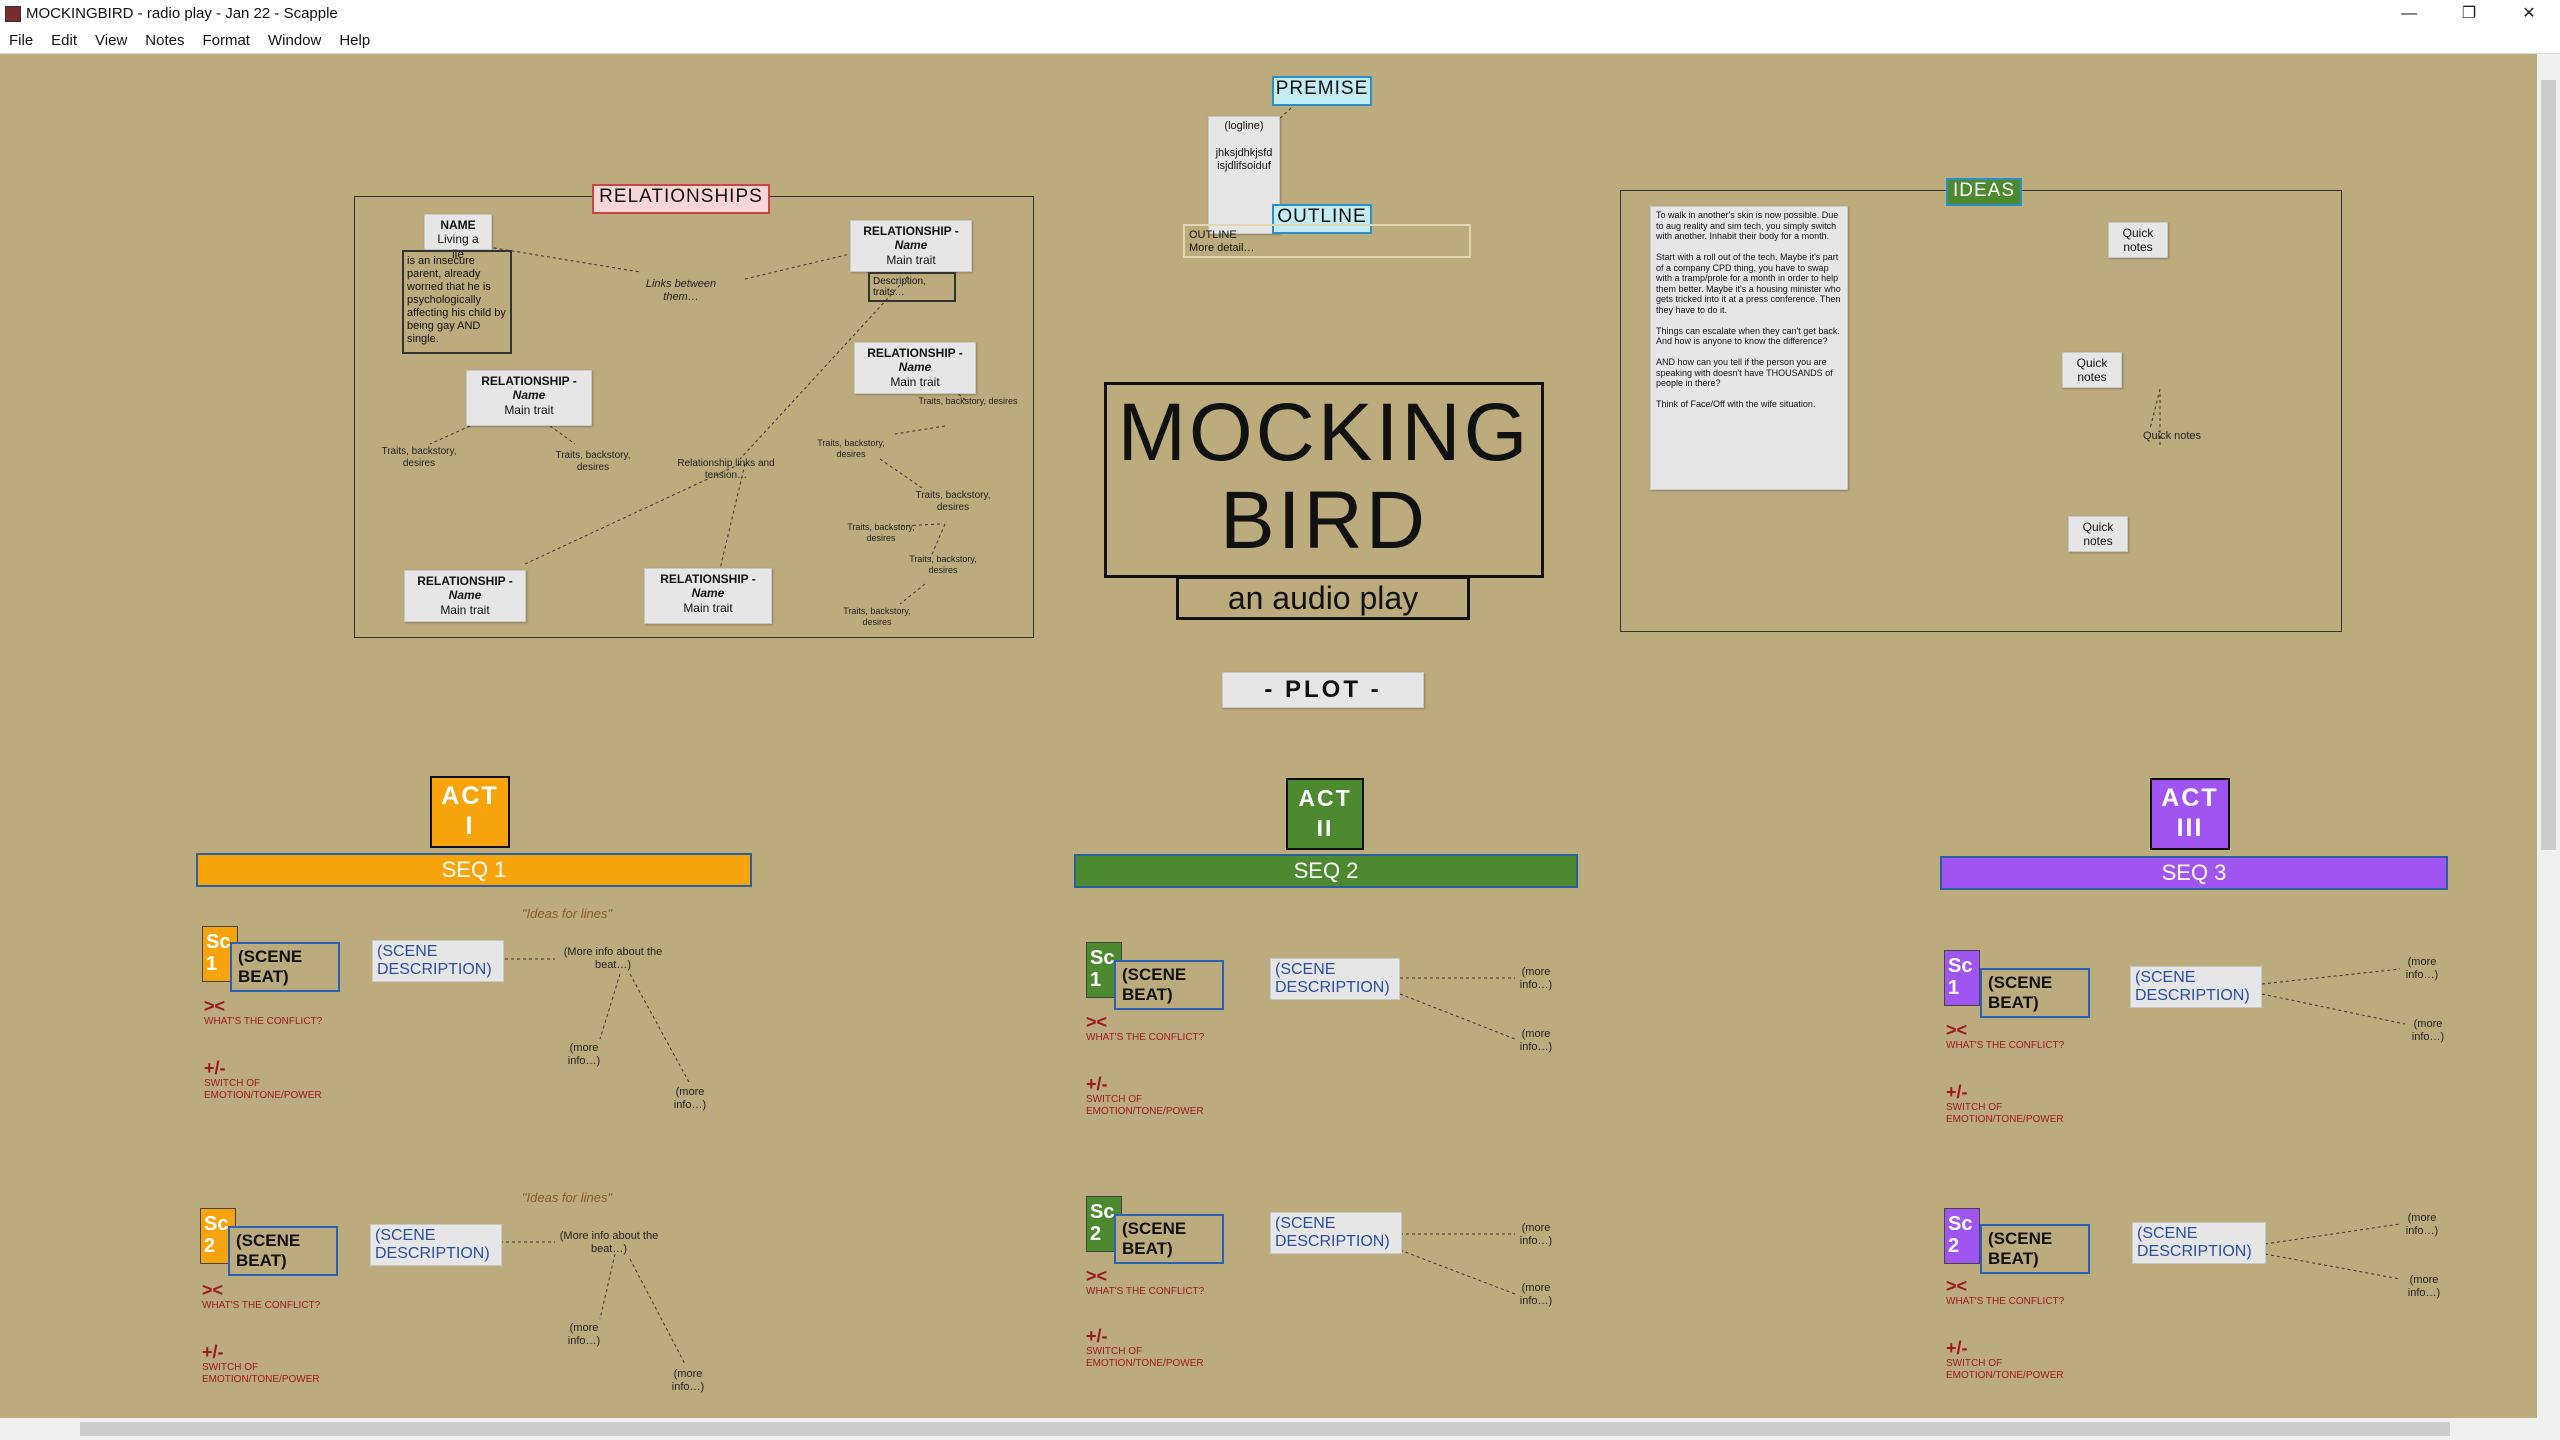 The image size is (2560, 1440). What do you see at coordinates (2469, 14) in the screenshot?
I see `maximize-button: ❐` at bounding box center [2469, 14].